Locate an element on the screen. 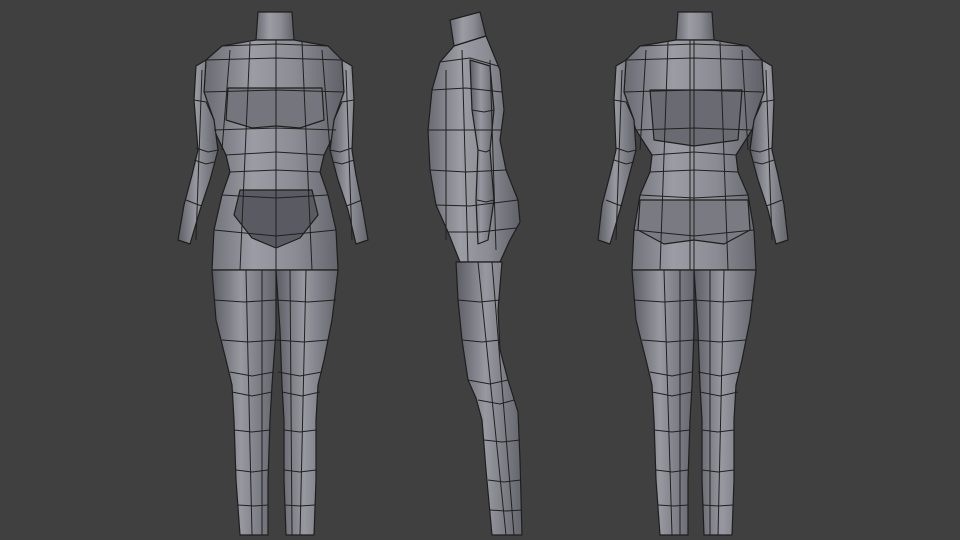 This screenshot has height=540, width=960. back-right-leg is located at coordinates (725, 402).